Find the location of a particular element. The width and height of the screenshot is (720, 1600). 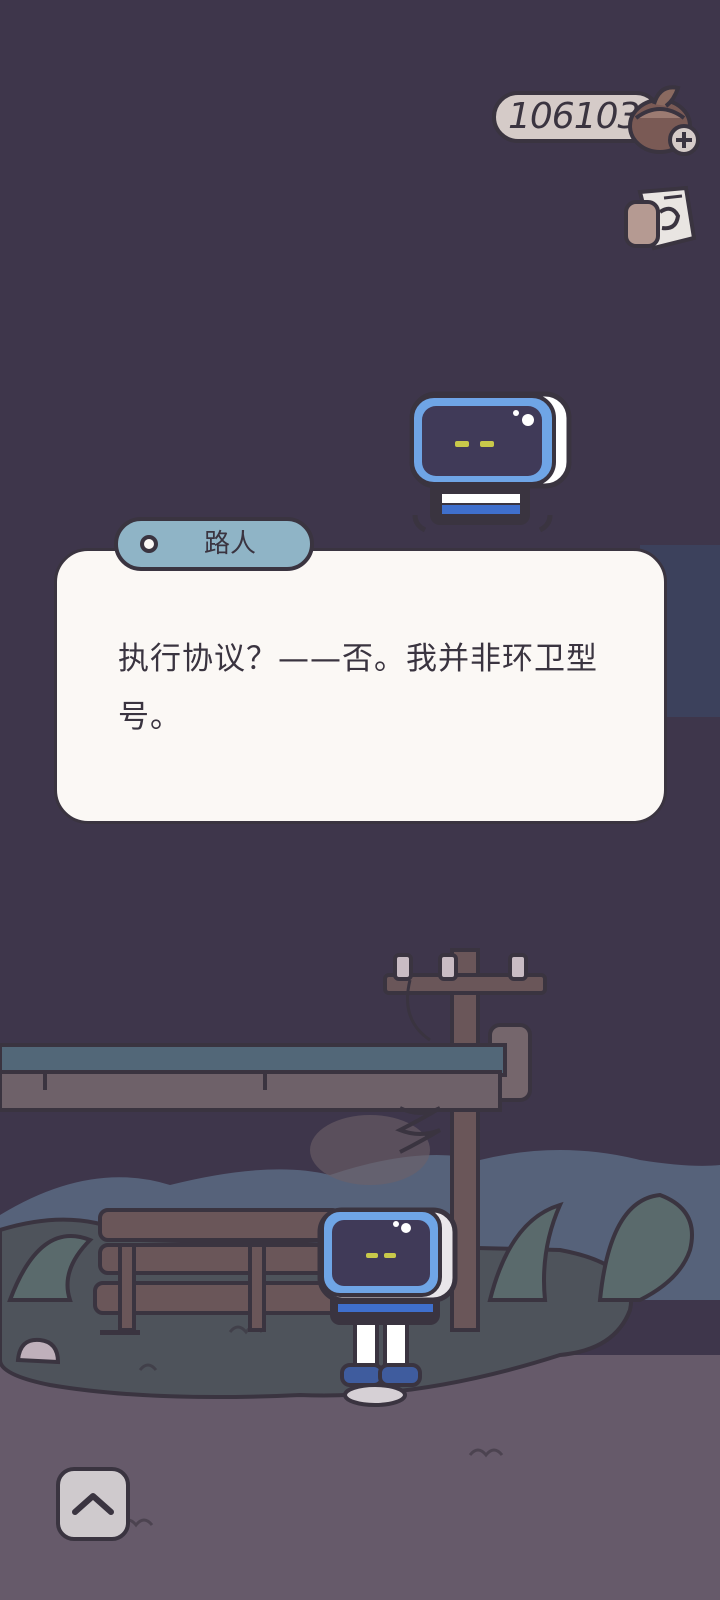

newspaper-scroll-icon is located at coordinates (660, 220).